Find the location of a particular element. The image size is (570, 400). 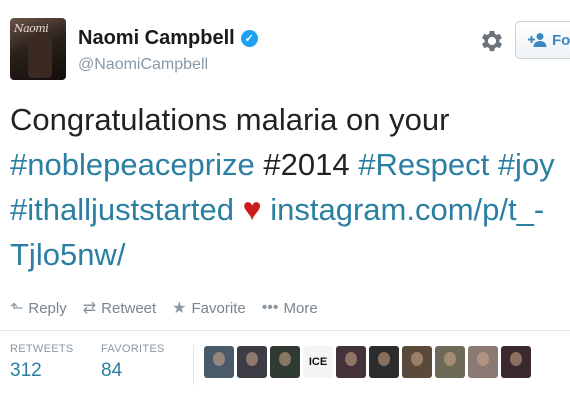

display-name-text: Naomi Campbell is located at coordinates (156, 38).